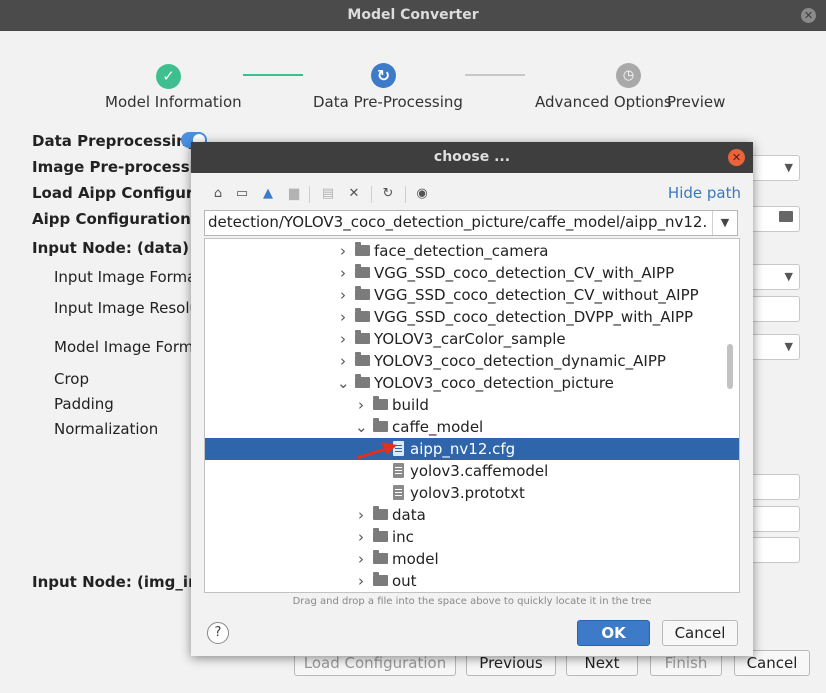  I want to click on hide-path-link: Hide path, so click(704, 193).